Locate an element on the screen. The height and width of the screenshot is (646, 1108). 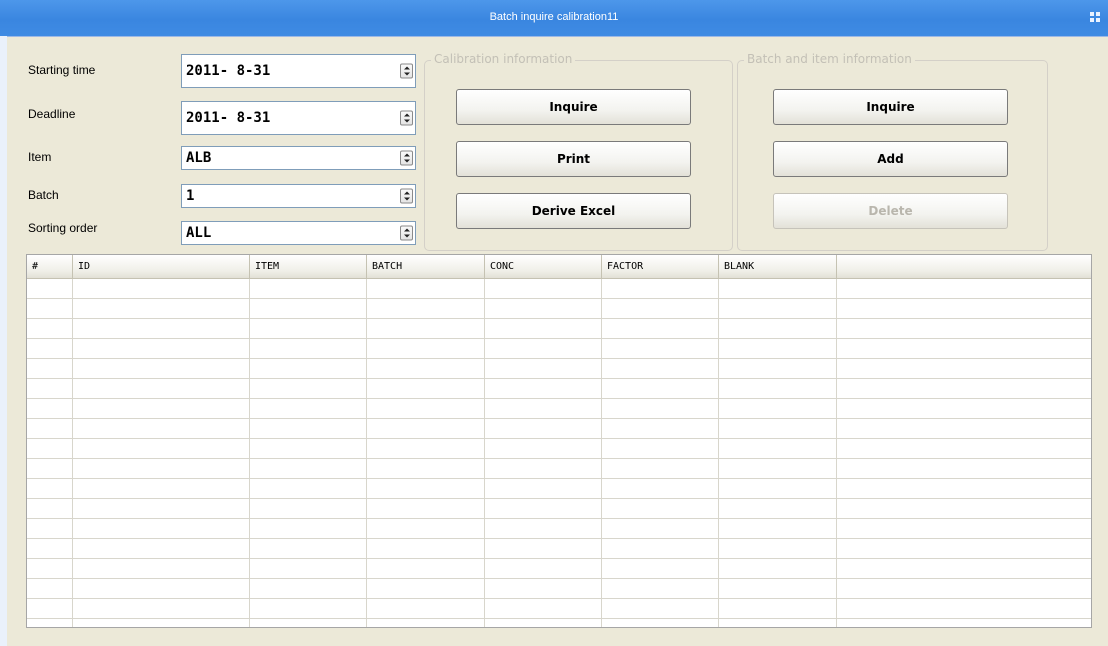
column-header-filler is located at coordinates (964, 267).